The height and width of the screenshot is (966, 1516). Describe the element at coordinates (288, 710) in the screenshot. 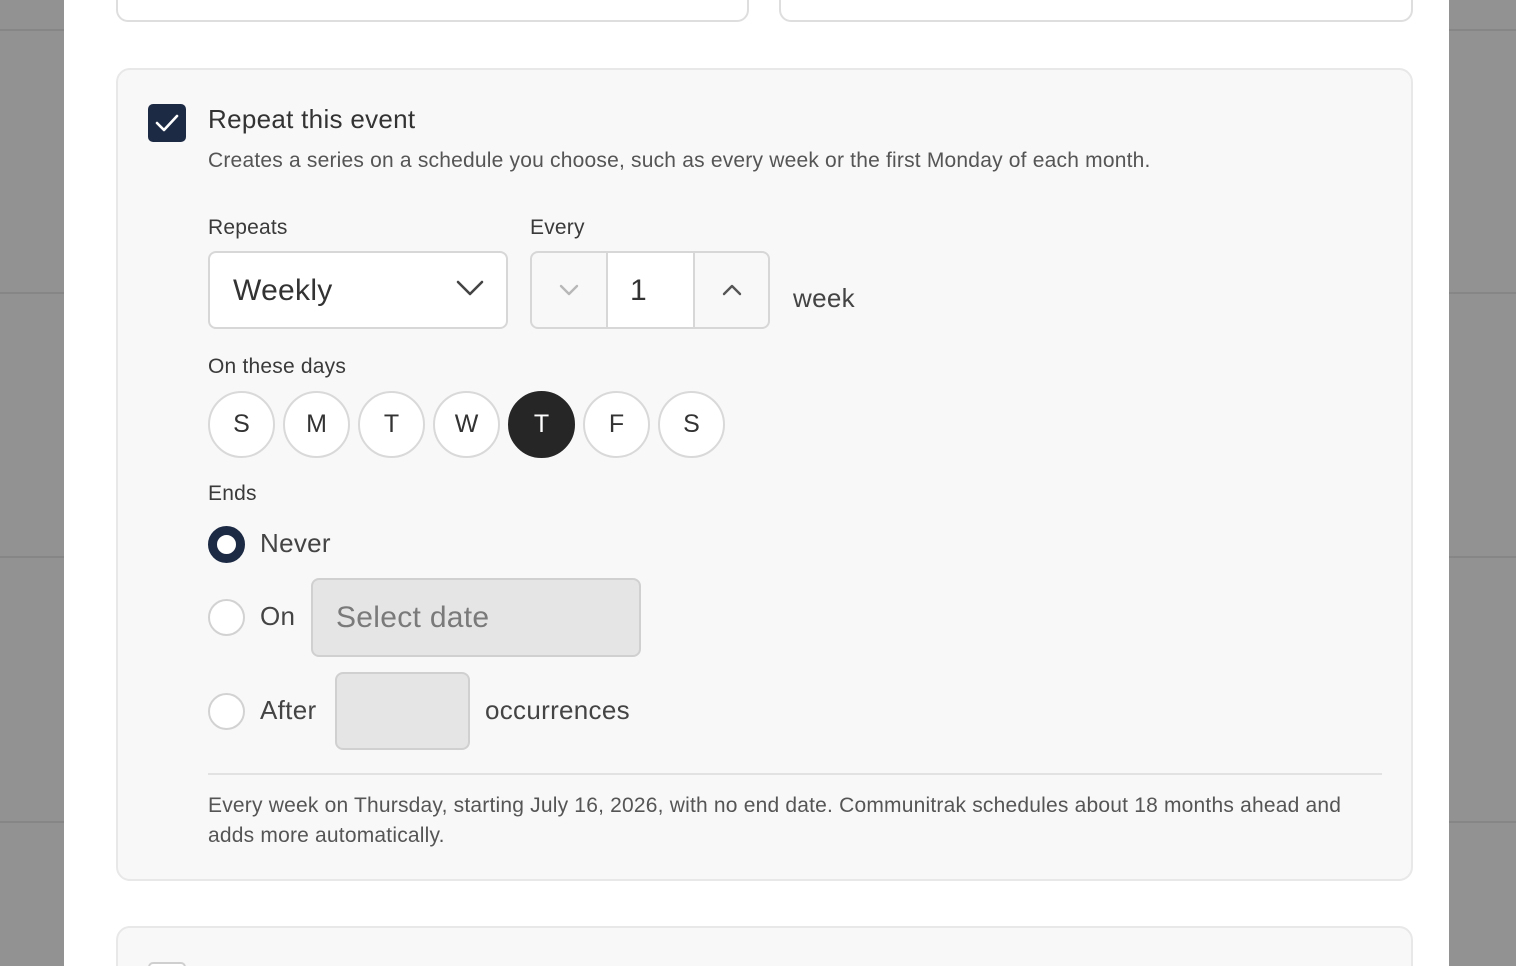

I see `ends-after-label: After` at that location.